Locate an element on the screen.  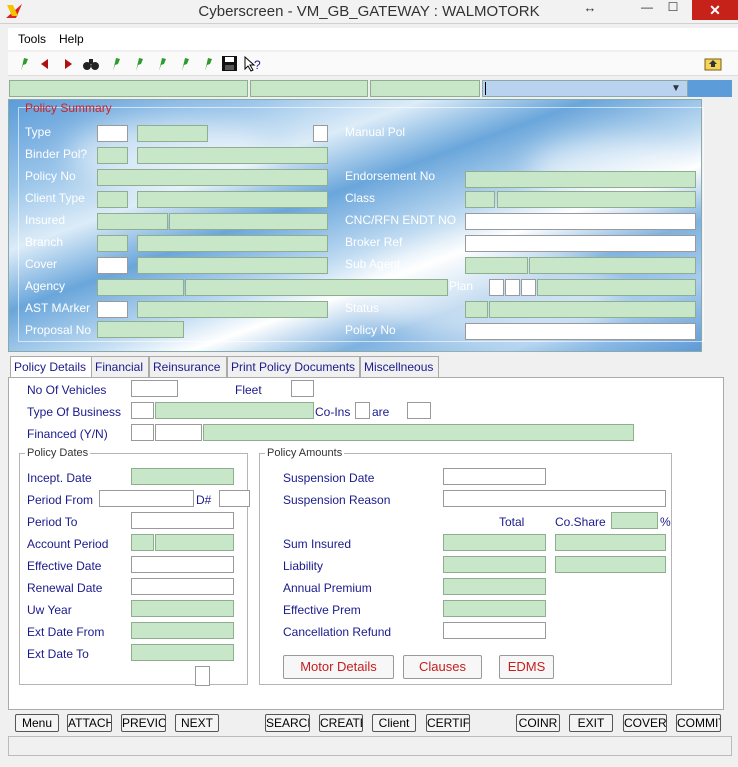
branch-desc-field is located at coordinates (232, 243).